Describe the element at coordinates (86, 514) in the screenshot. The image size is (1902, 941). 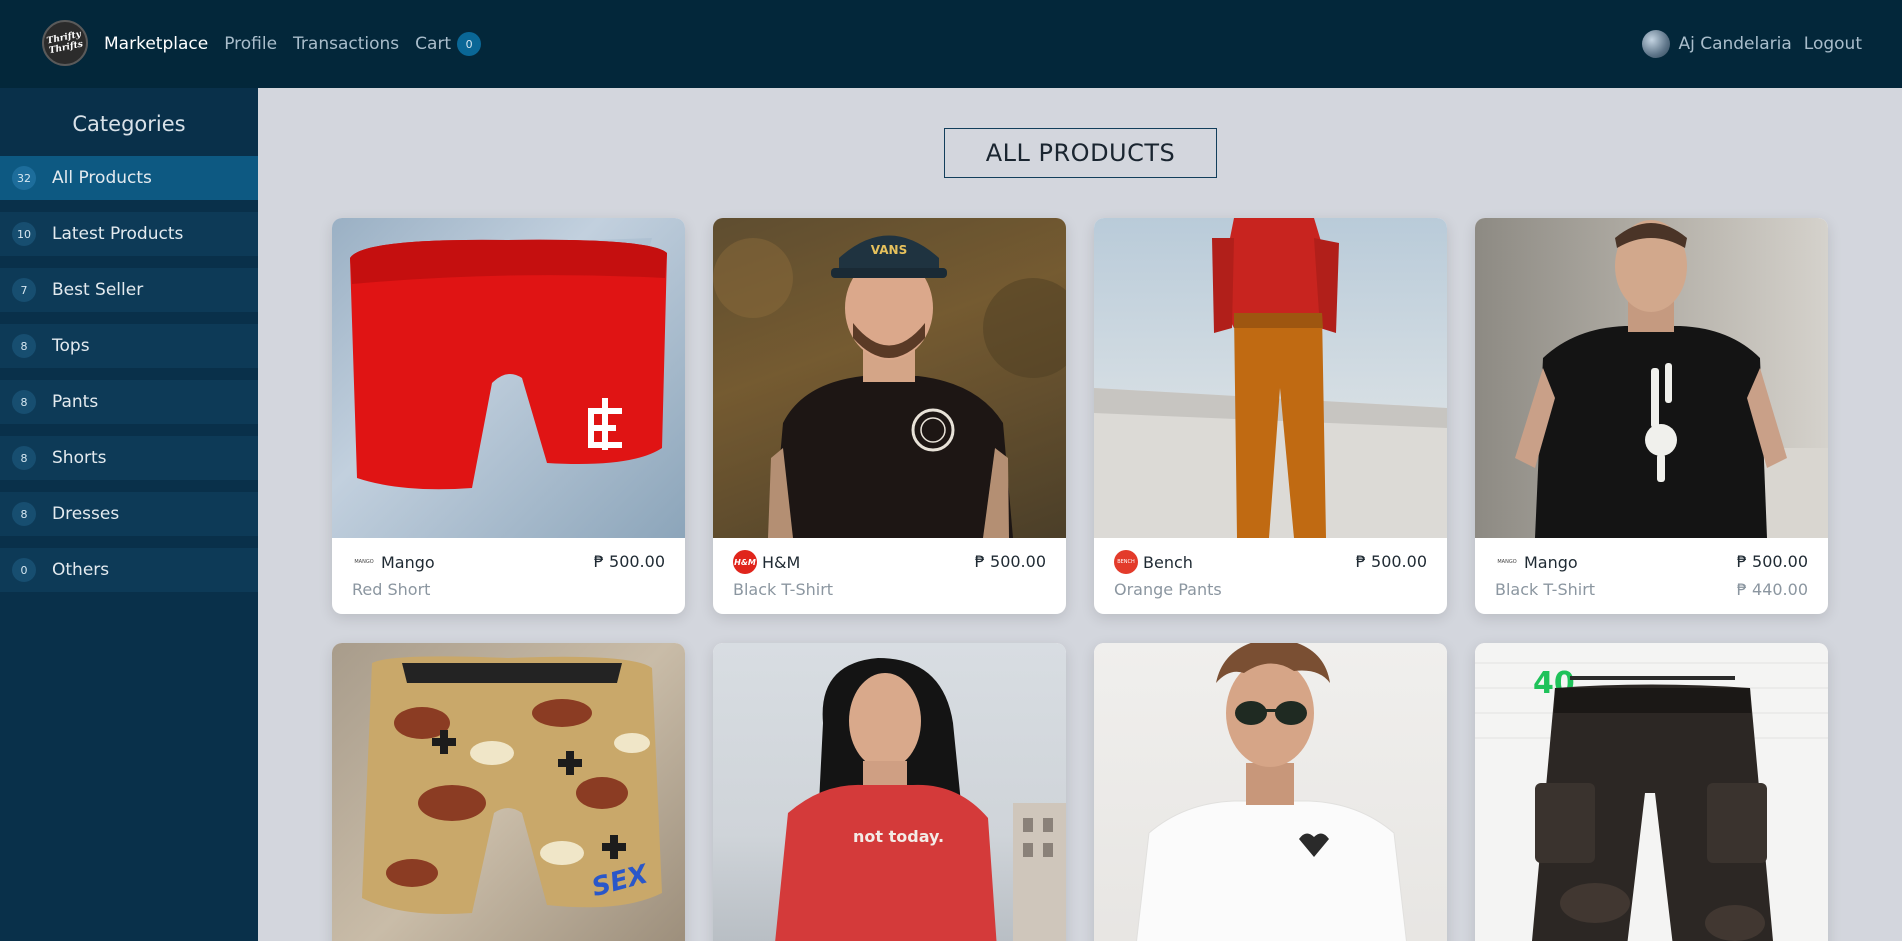
I see `category-label: Dresses` at that location.